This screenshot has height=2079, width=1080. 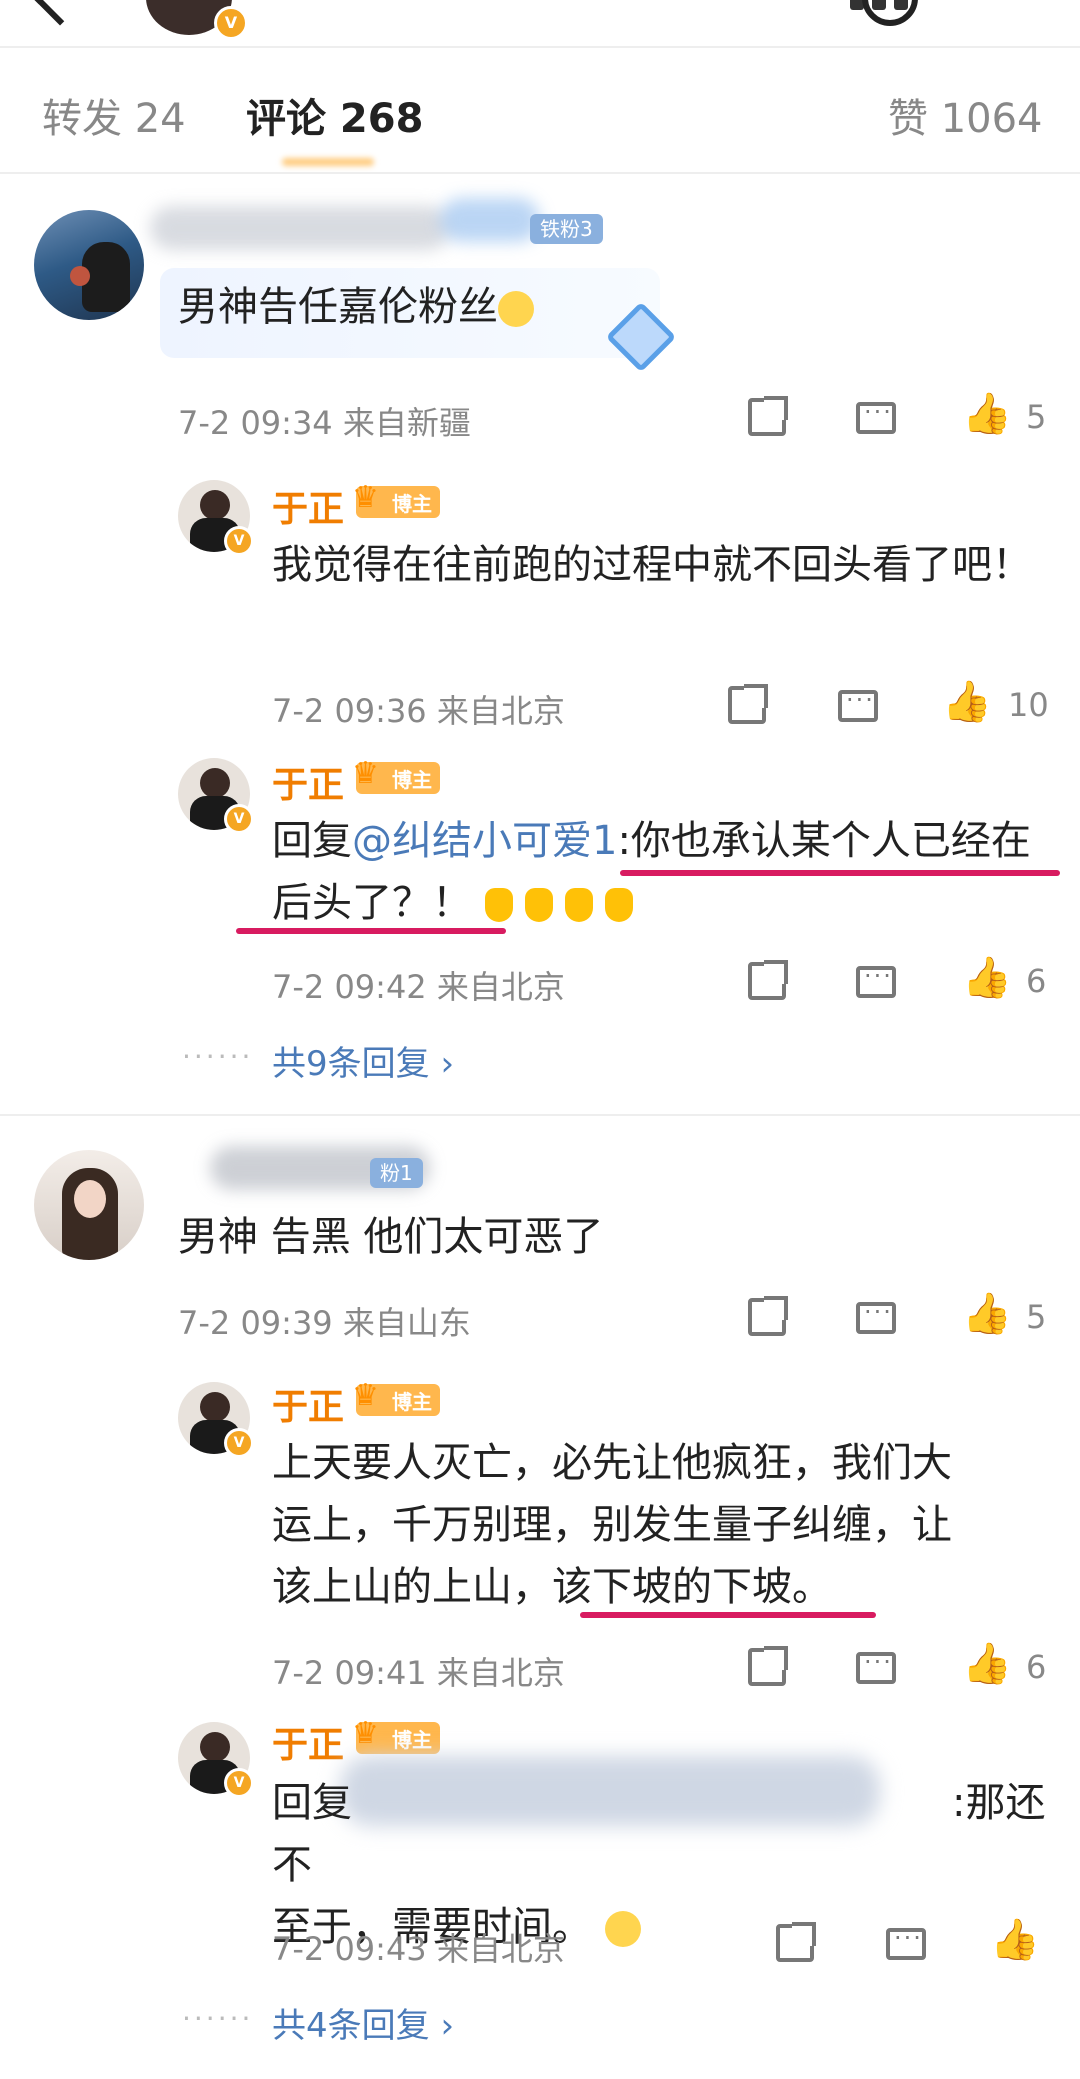 I want to click on thinking-emoji, so click(x=622, y=1929).